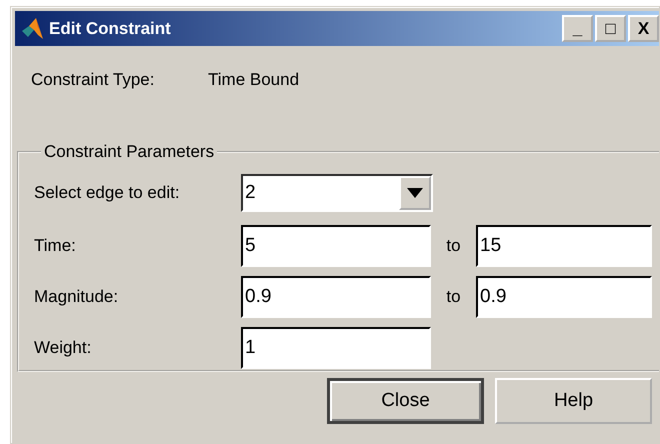 This screenshot has width=660, height=444. I want to click on input-field: 5, so click(336, 245).